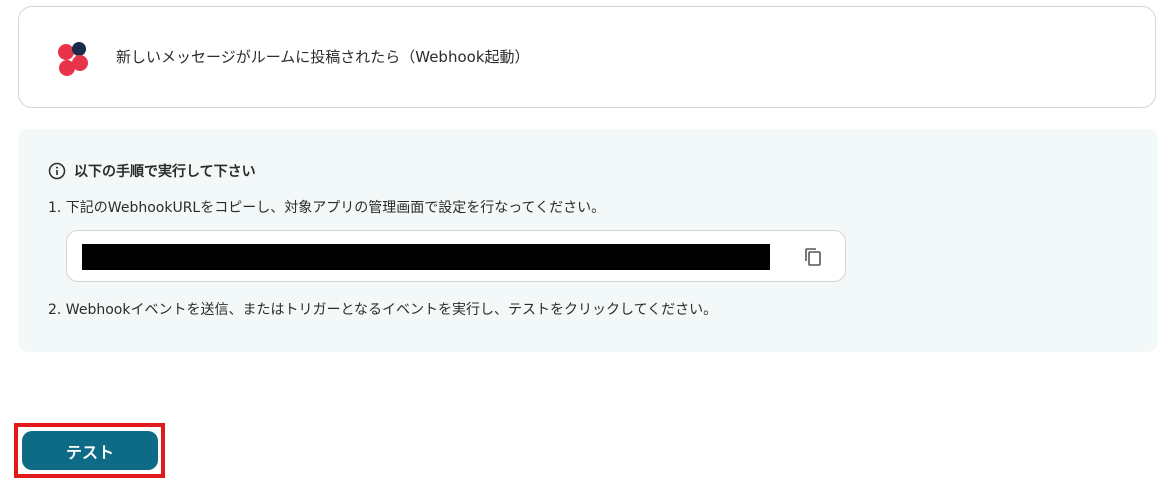 This screenshot has height=499, width=1174. I want to click on test-button: テスト, so click(90, 450).